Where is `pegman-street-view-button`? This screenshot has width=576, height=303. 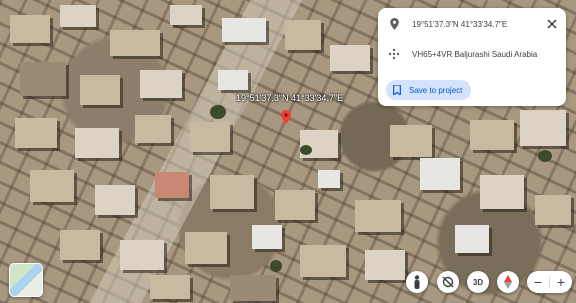
pegman-street-view-button is located at coordinates (417, 282).